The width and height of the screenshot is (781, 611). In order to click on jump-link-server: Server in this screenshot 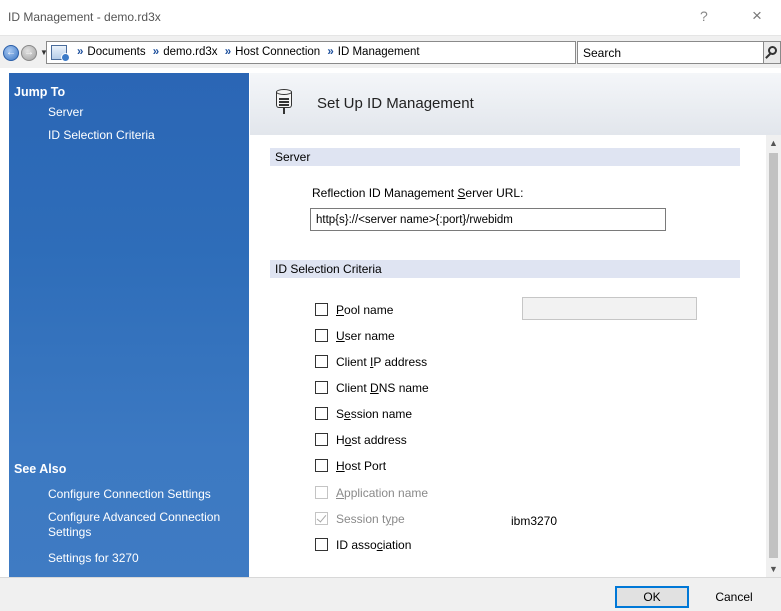, I will do `click(65, 112)`.